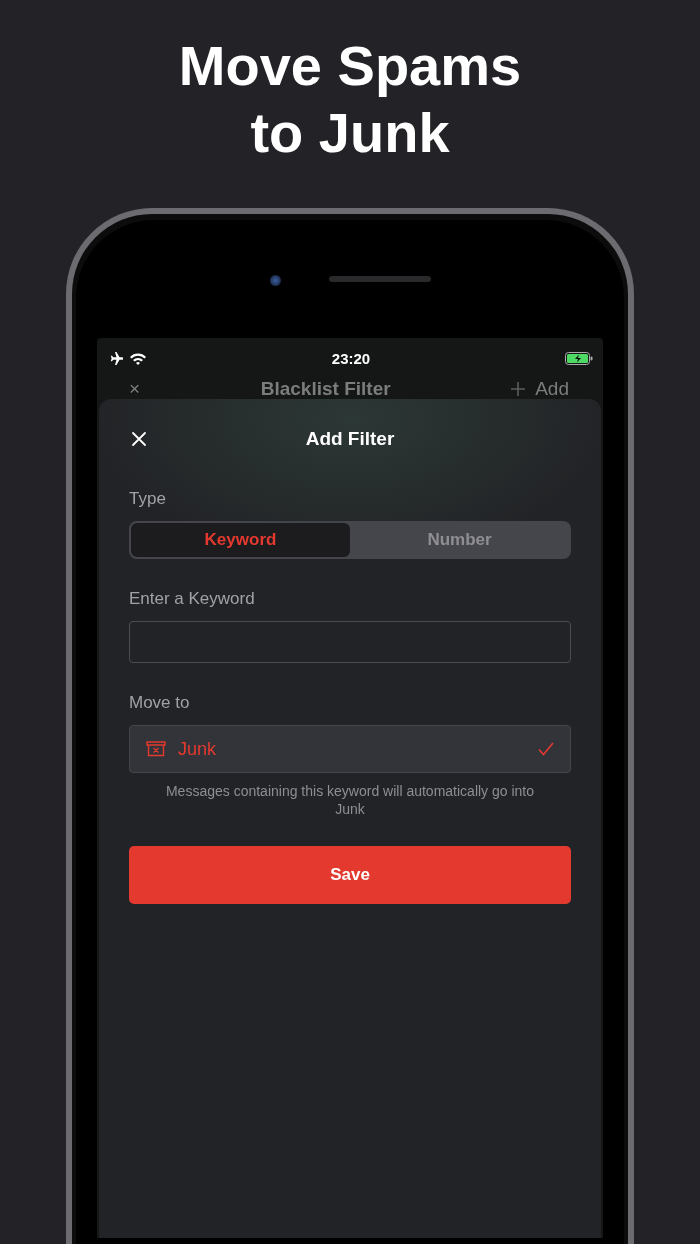 This screenshot has height=1244, width=700. Describe the element at coordinates (350, 642) in the screenshot. I see `input-field` at that location.